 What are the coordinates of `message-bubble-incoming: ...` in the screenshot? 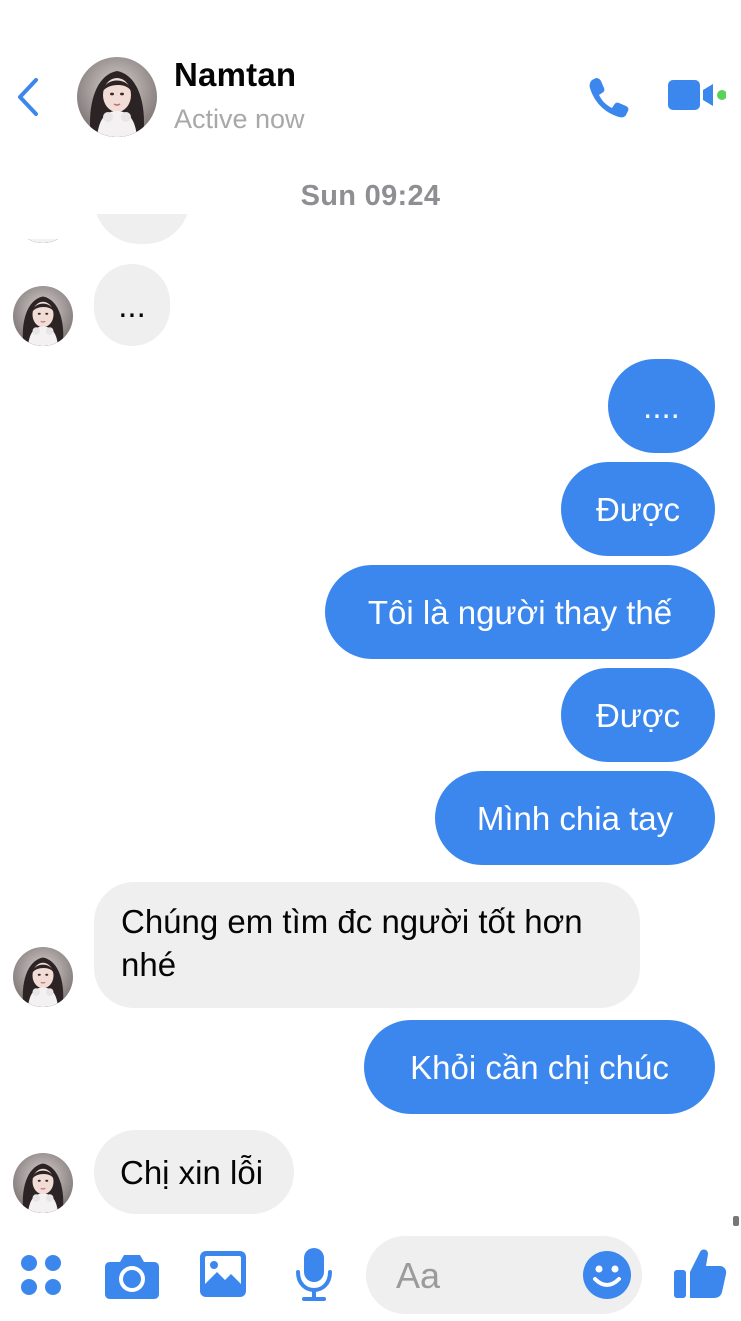 It's located at (132, 305).